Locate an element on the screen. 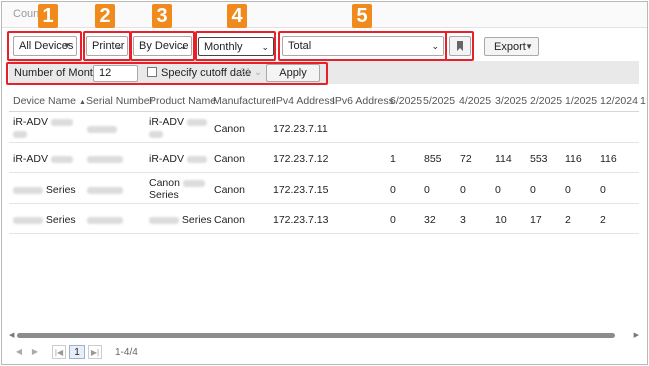  value-6-2025: 1 is located at coordinates (393, 159).